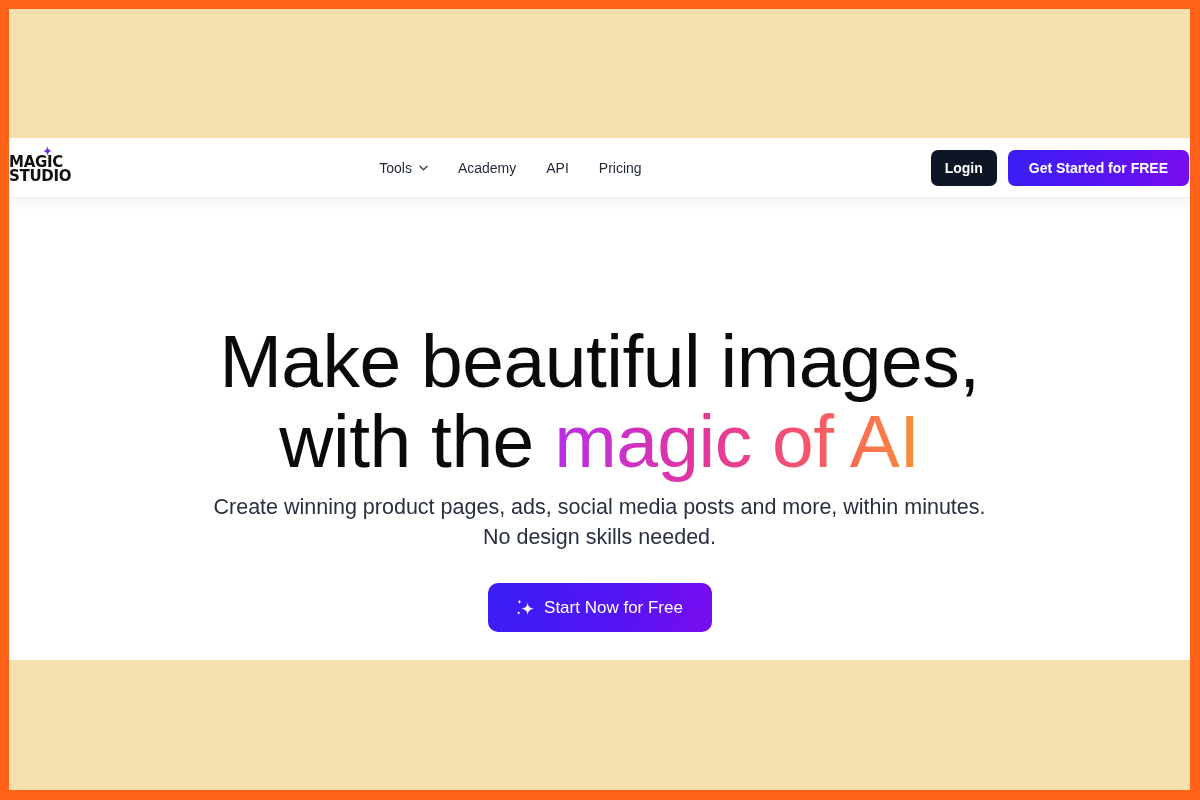 The width and height of the screenshot is (1200, 800). I want to click on login-button: Login, so click(963, 167).